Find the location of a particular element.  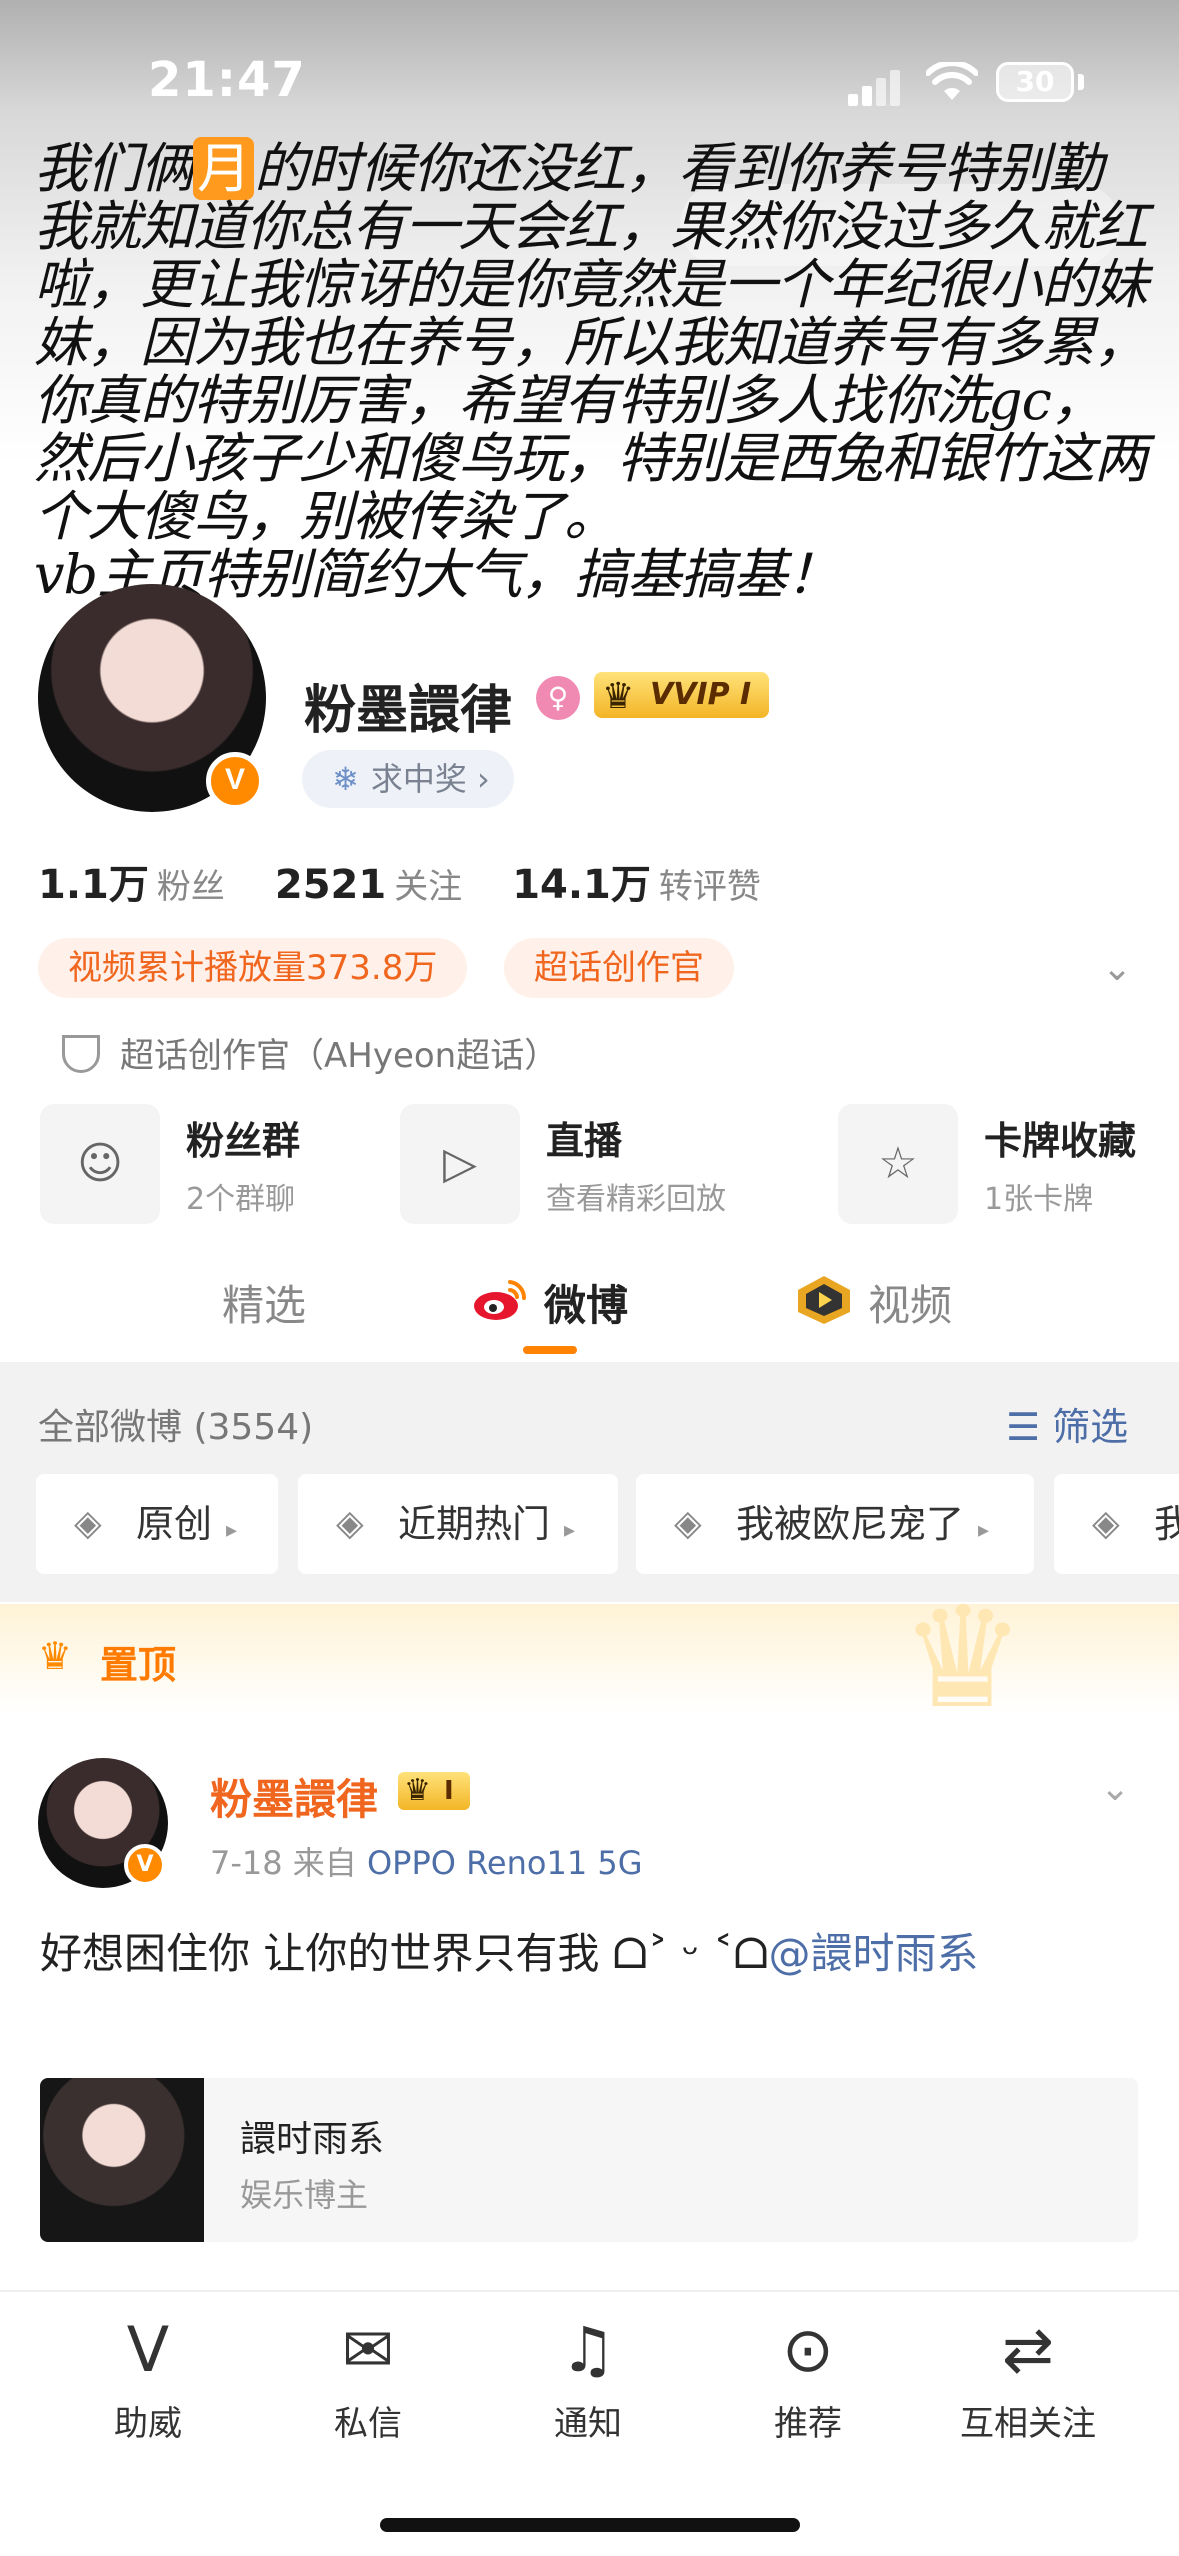

nav-label: 私信 is located at coordinates (368, 2424).